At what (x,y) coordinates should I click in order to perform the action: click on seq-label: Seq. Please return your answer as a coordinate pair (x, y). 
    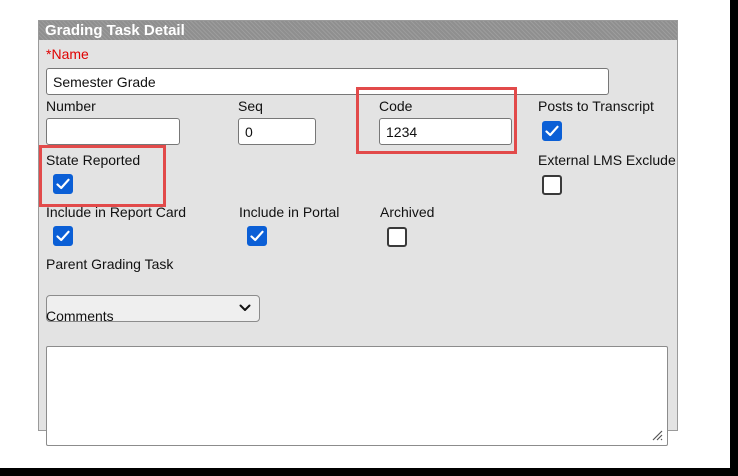
    Looking at the image, I should click on (250, 106).